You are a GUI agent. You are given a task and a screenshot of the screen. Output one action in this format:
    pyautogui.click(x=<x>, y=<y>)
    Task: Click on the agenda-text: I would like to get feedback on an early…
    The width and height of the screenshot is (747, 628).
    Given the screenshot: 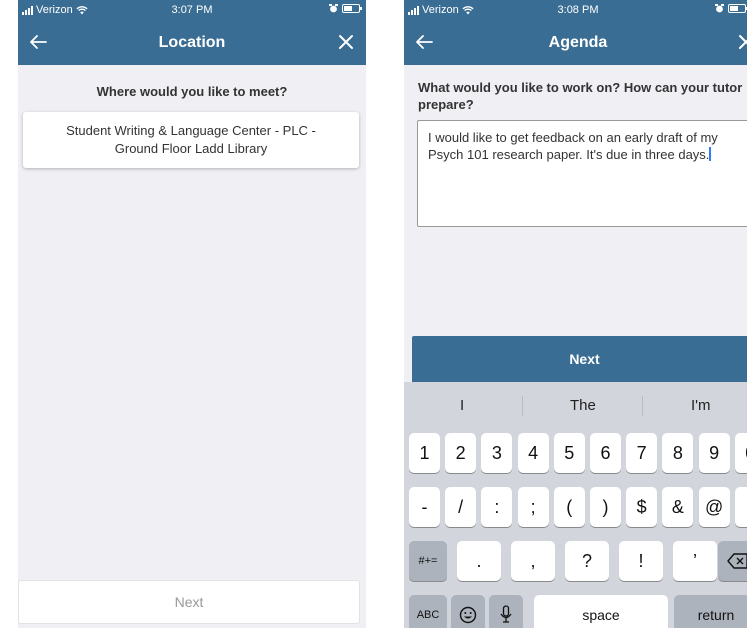 What is the action you would take?
    pyautogui.click(x=573, y=146)
    